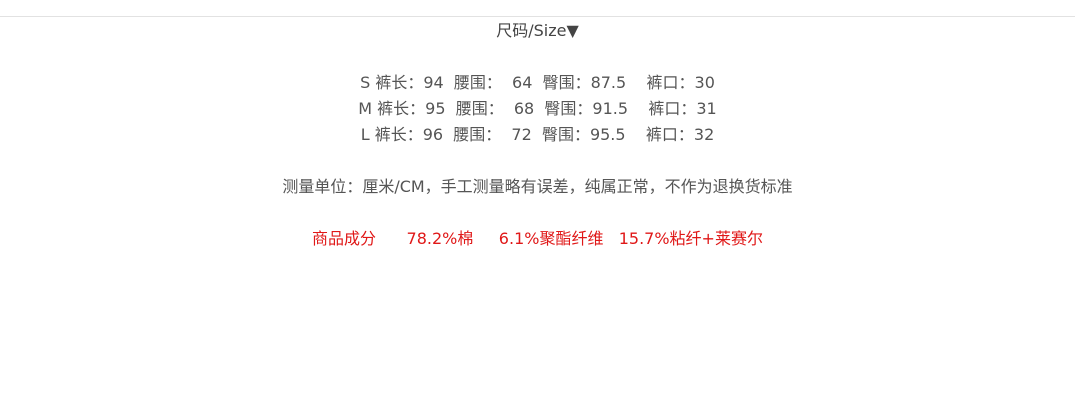 This screenshot has height=413, width=1075. Describe the element at coordinates (537, 238) in the screenshot. I see `fabric-composition: 商品成分 78.2%棉 6.1%聚酯纤维 15.7%粘纤+莱赛尔` at that location.